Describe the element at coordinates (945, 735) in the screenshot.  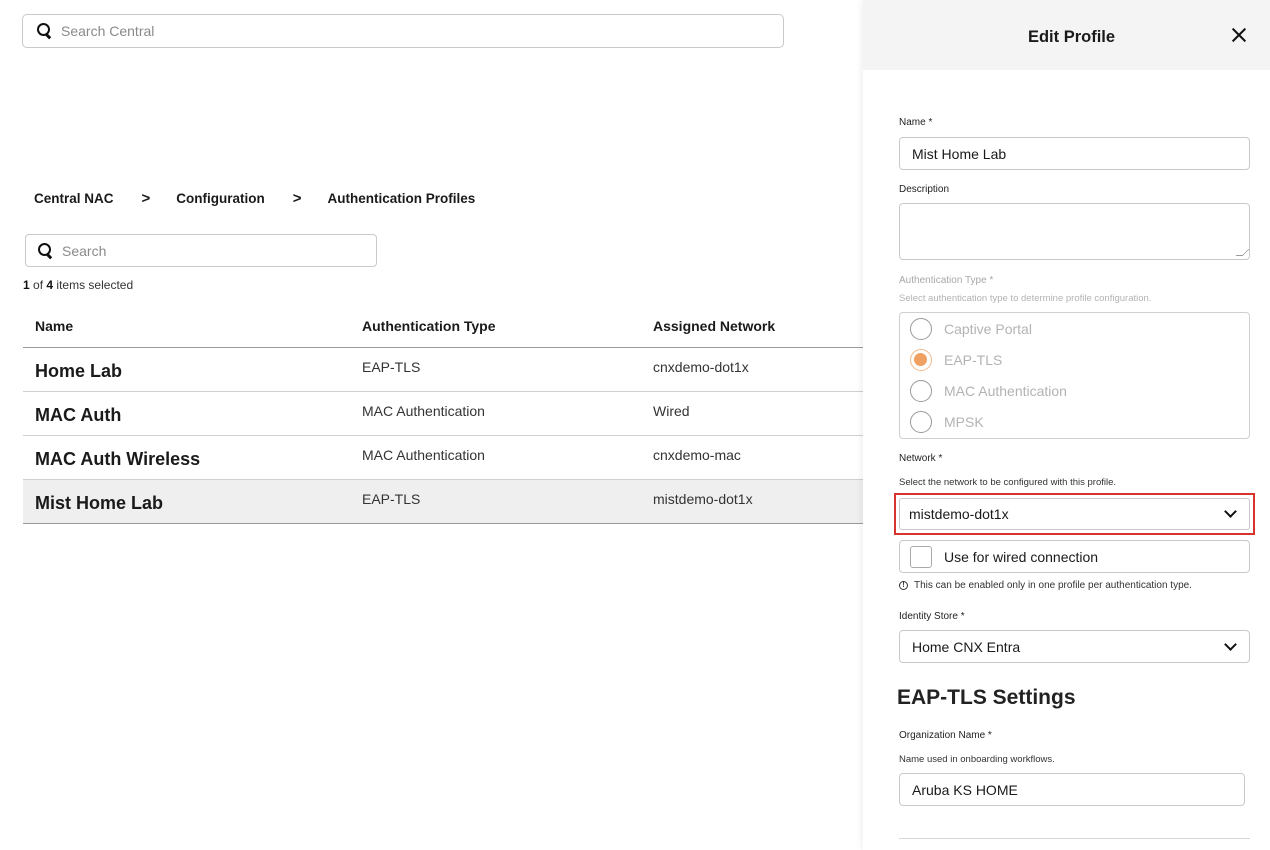
I see `organization-name-label: Organization Name *` at that location.